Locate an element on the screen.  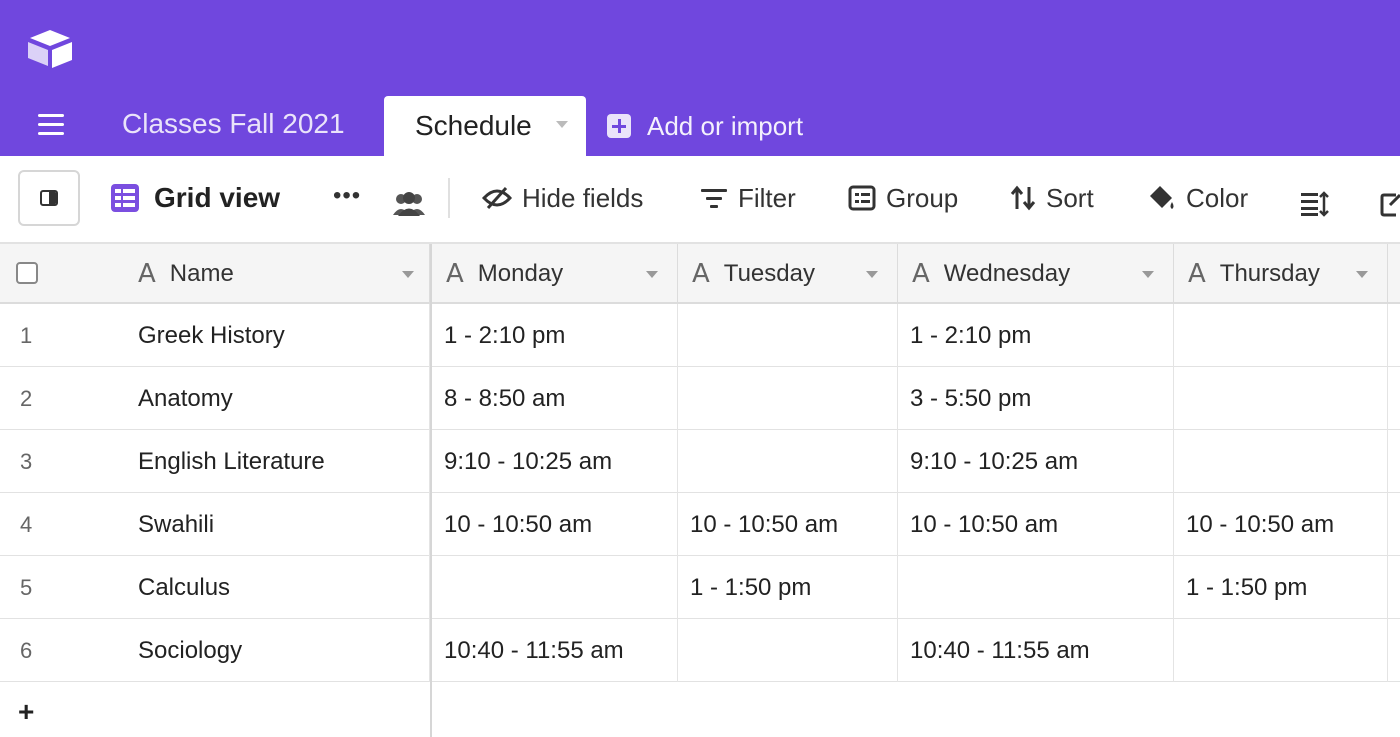
cell-thursday: 1 - 1:50 pm is located at coordinates (1281, 587).